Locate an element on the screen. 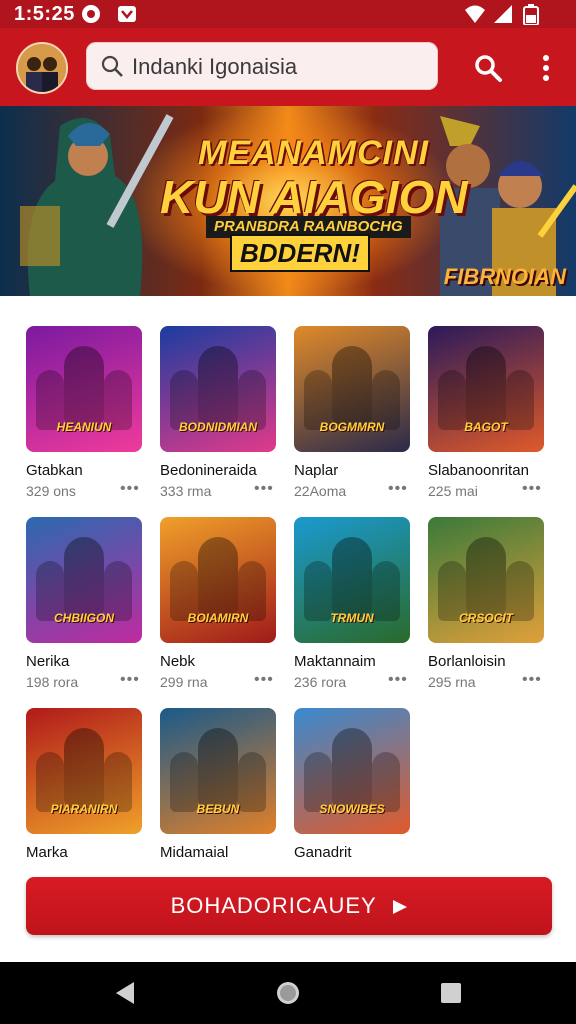 Image resolution: width=576 pixels, height=1024 pixels. status-bar: 1:5:25 is located at coordinates (288, 14).